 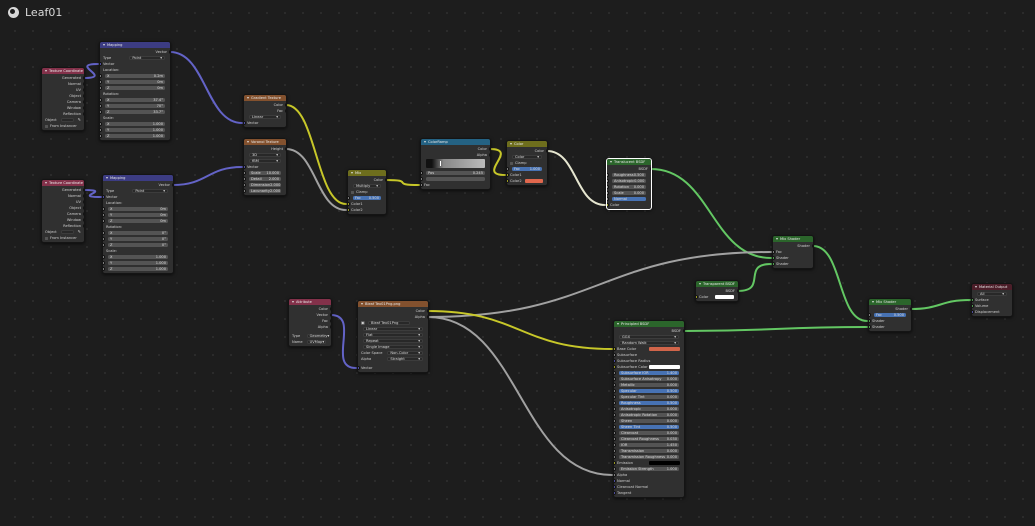 What do you see at coordinates (649, 373) in the screenshot?
I see `value-field-subsurface-ior: Subsurface IOR 1.400` at bounding box center [649, 373].